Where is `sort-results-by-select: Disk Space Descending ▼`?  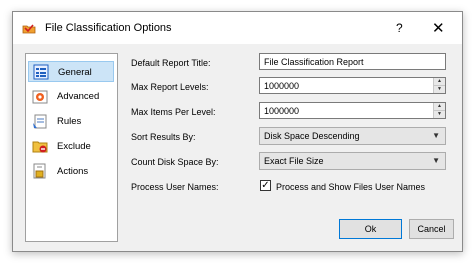 sort-results-by-select: Disk Space Descending ▼ is located at coordinates (352, 136).